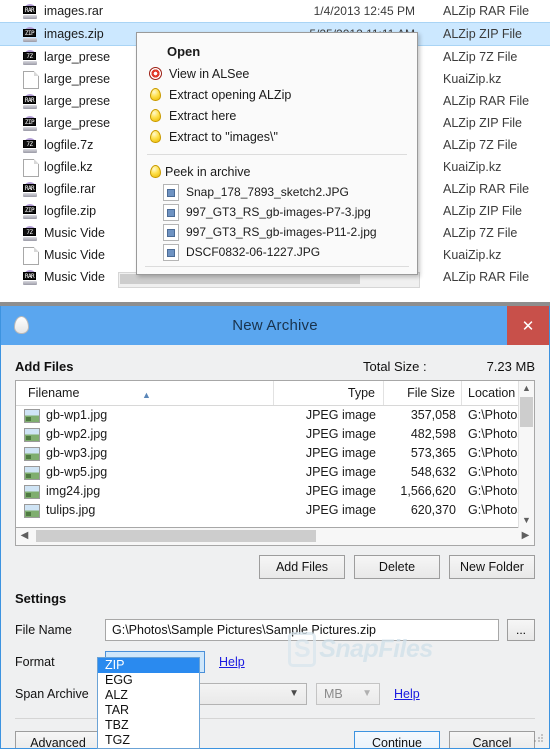  Describe the element at coordinates (525, 536) in the screenshot. I see `scroll-right-icon: ▶` at that location.